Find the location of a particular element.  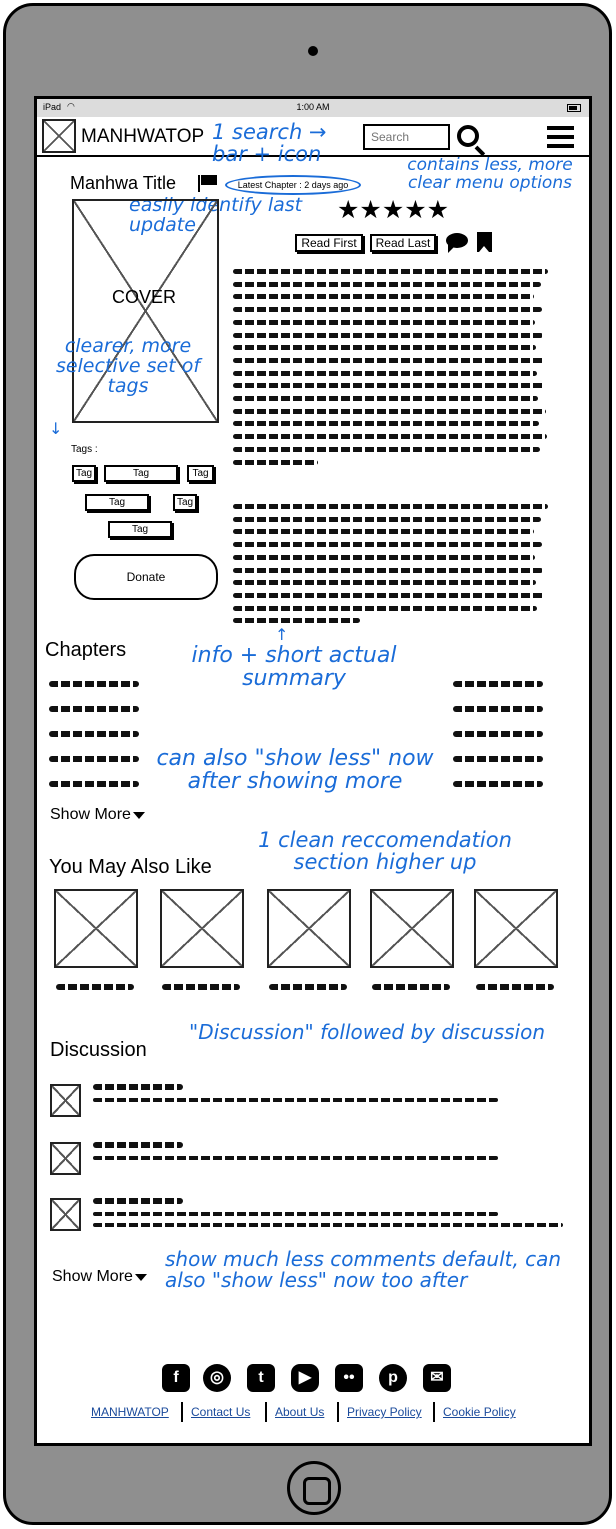

search-input is located at coordinates (406, 137).